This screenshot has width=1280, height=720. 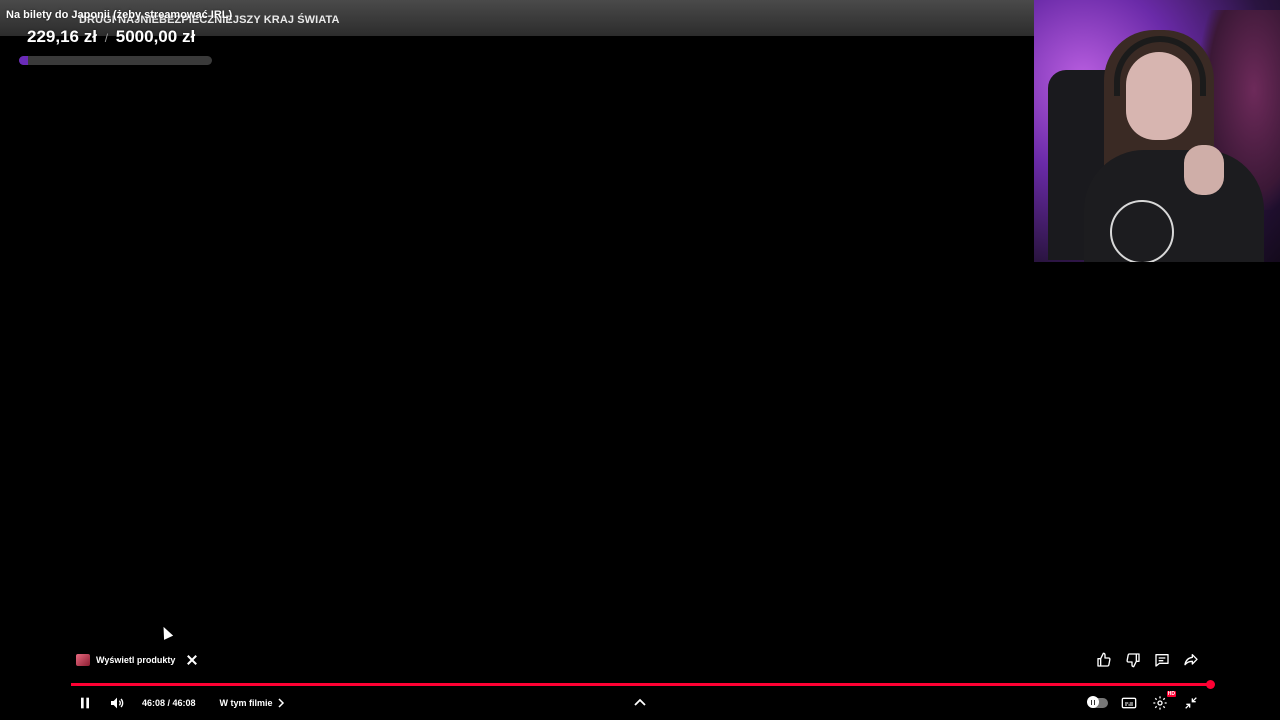 I want to click on chapter-button: W tym filmie, so click(x=252, y=703).